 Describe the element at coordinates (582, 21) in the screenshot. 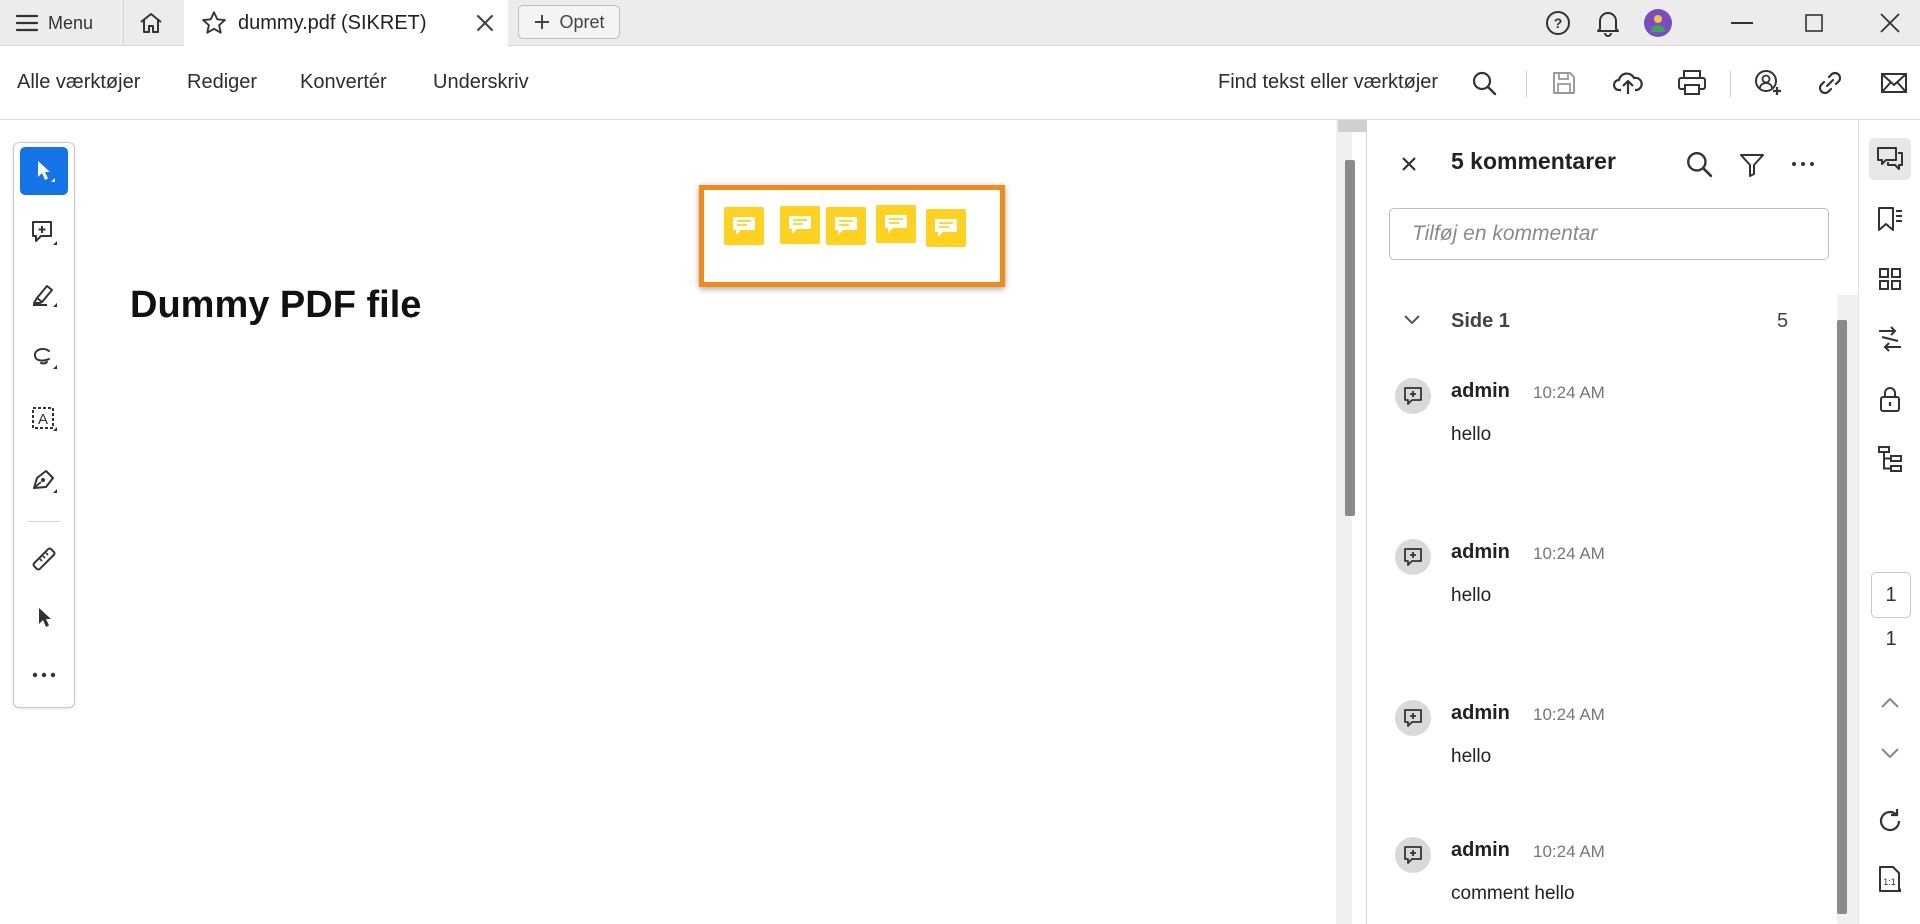

I see `new-tab-label: Opret` at that location.